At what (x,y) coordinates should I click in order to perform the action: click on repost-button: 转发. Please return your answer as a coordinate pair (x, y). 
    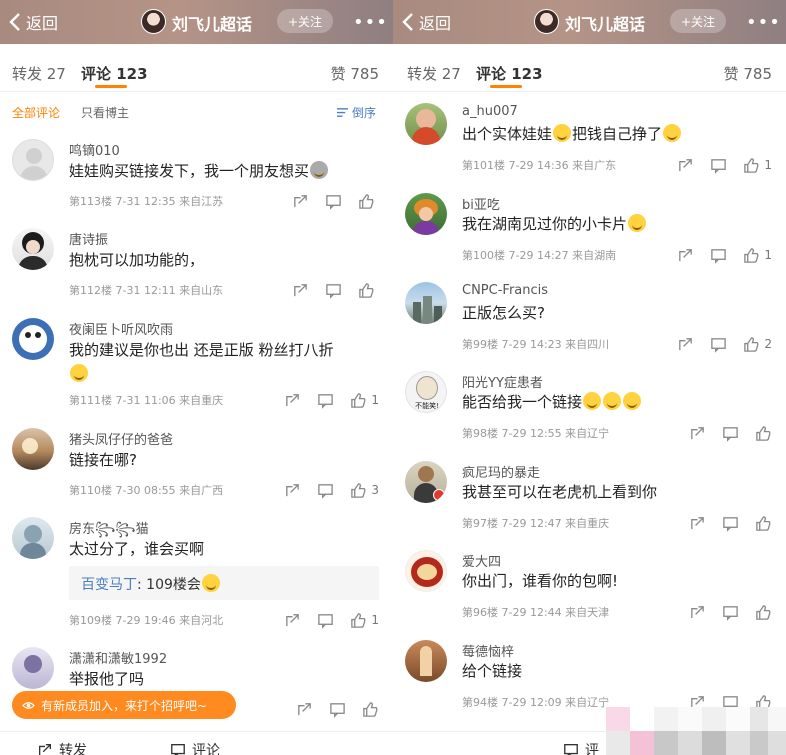
    Looking at the image, I should click on (62, 747).